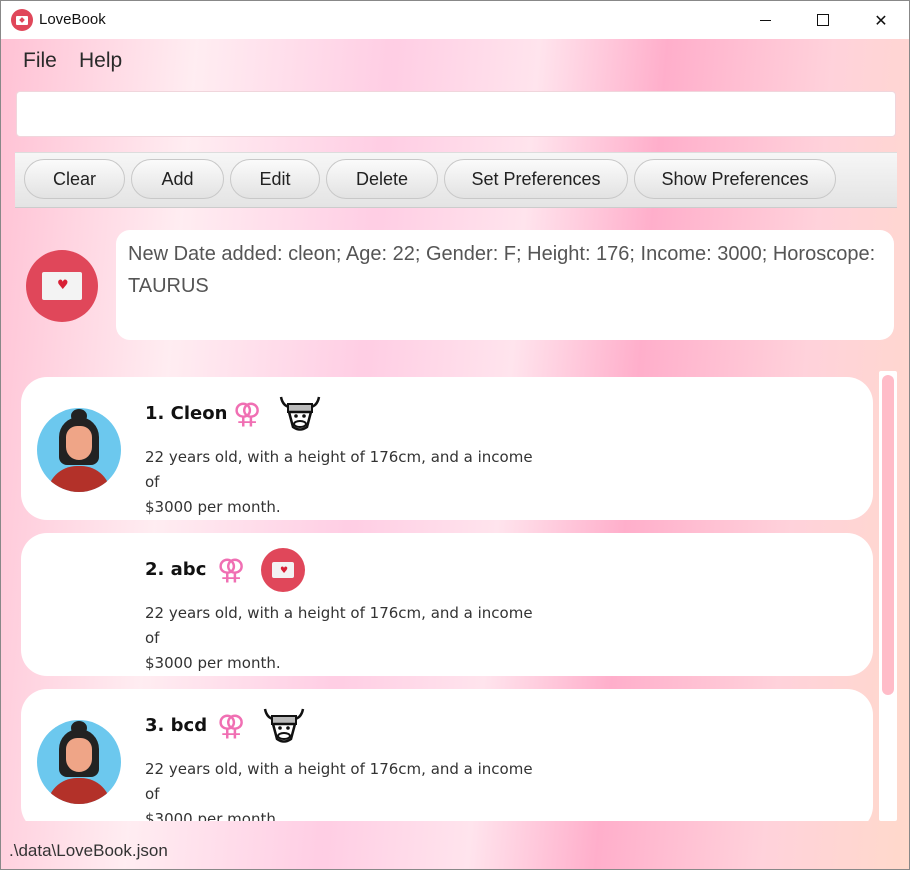 This screenshot has width=910, height=870. I want to click on scrollbar-thumb, so click(888, 535).